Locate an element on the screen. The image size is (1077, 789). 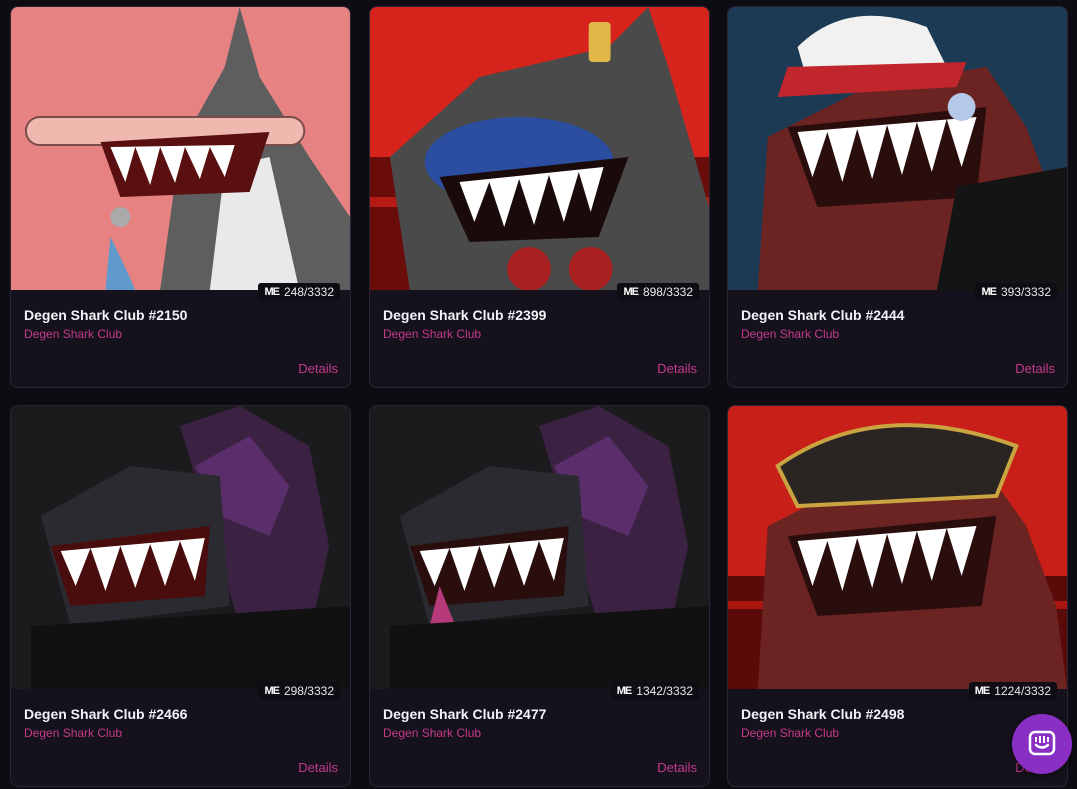
nft-title: Degen Shark Club #2399 is located at coordinates (465, 315).